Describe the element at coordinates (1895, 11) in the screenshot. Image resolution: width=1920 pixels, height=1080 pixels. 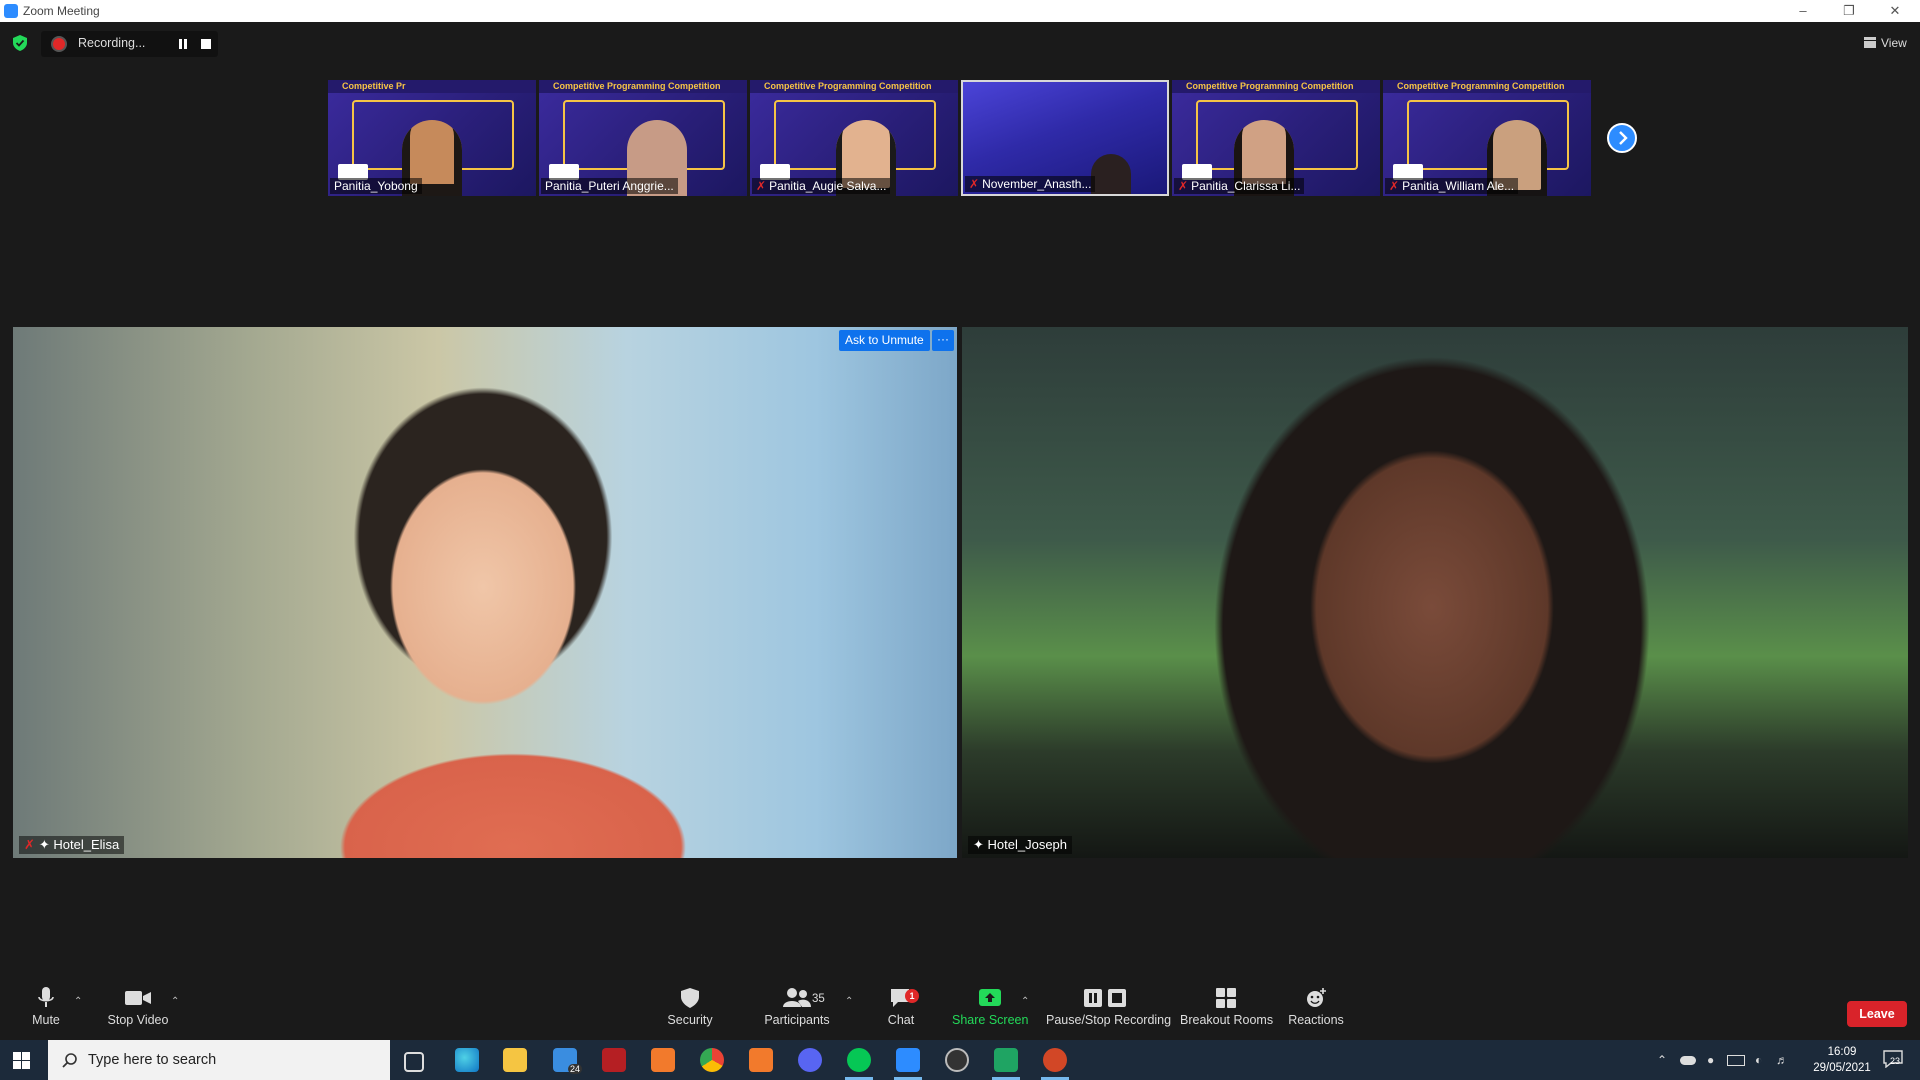
I see `close-icon: ✕` at that location.